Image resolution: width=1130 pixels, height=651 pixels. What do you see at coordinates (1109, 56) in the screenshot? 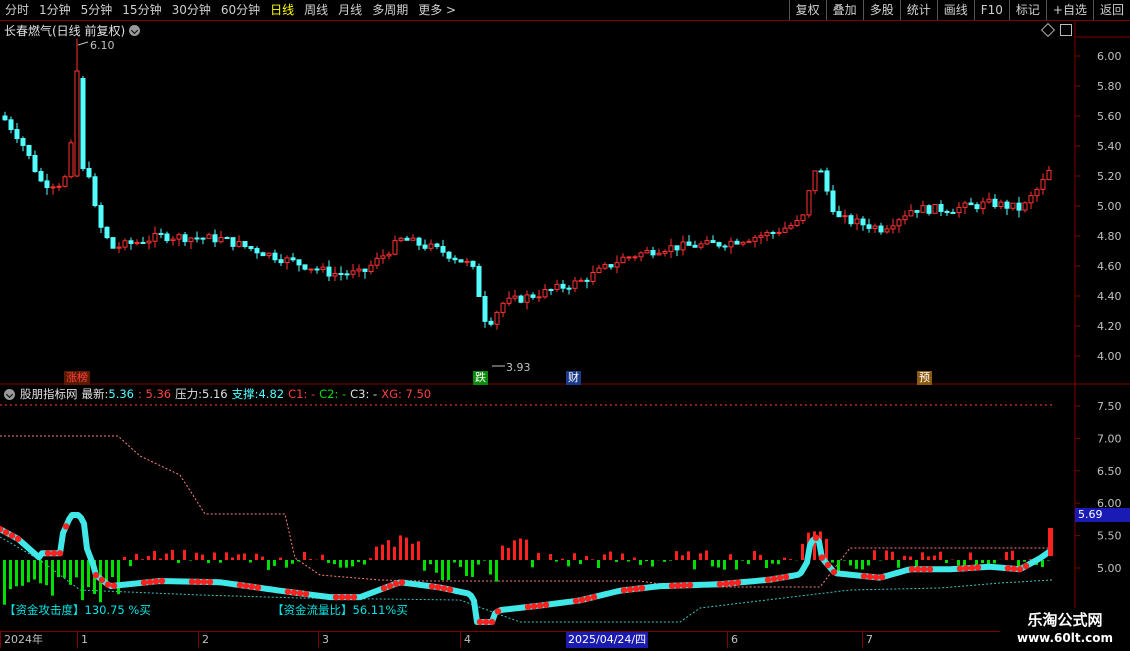
I see `price-axis-label: 6.00` at bounding box center [1109, 56].